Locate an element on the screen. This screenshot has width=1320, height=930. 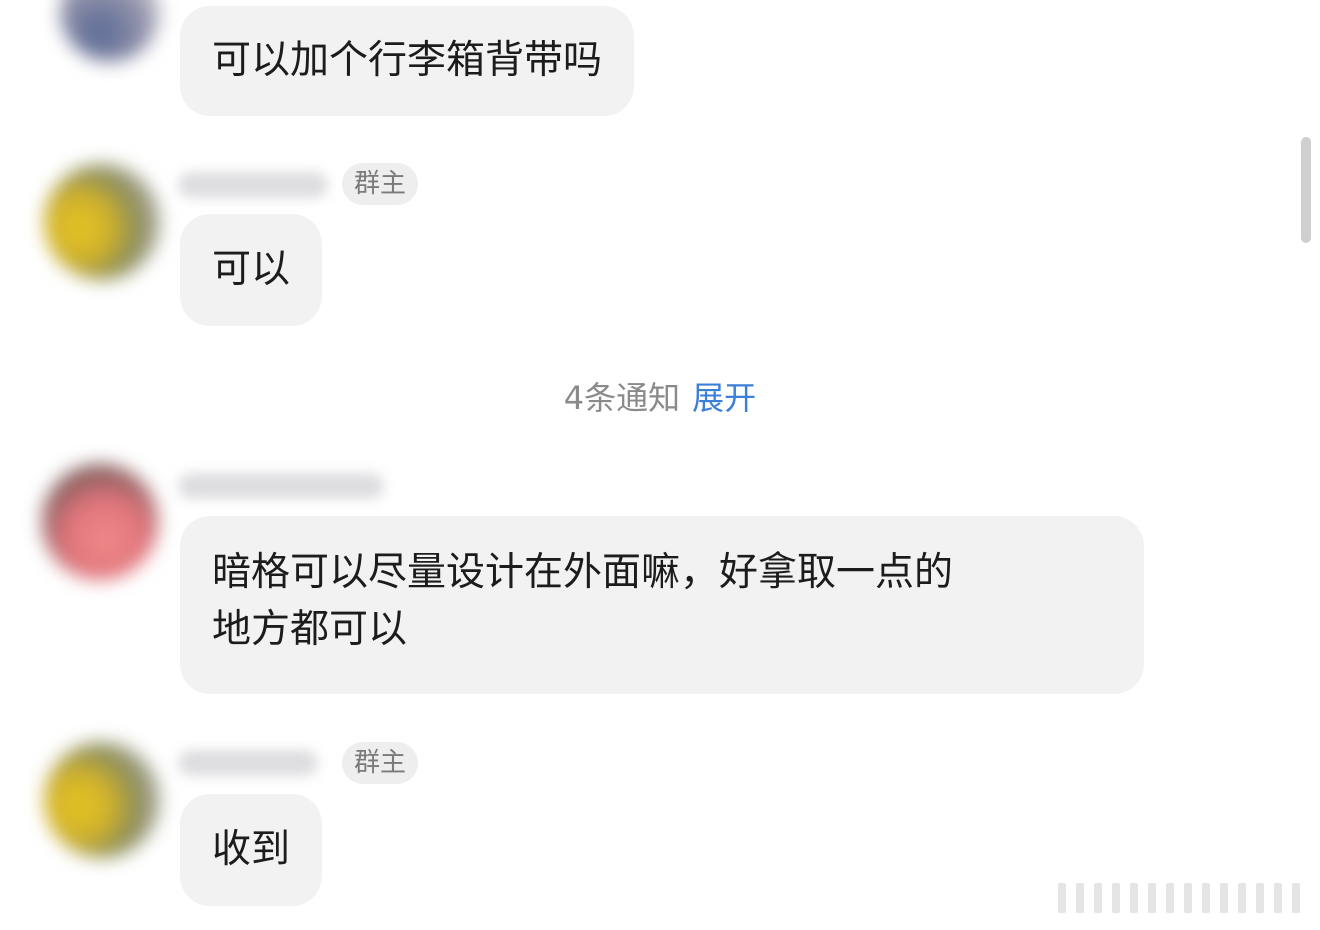
notification-count: 4条通知 is located at coordinates (622, 398).